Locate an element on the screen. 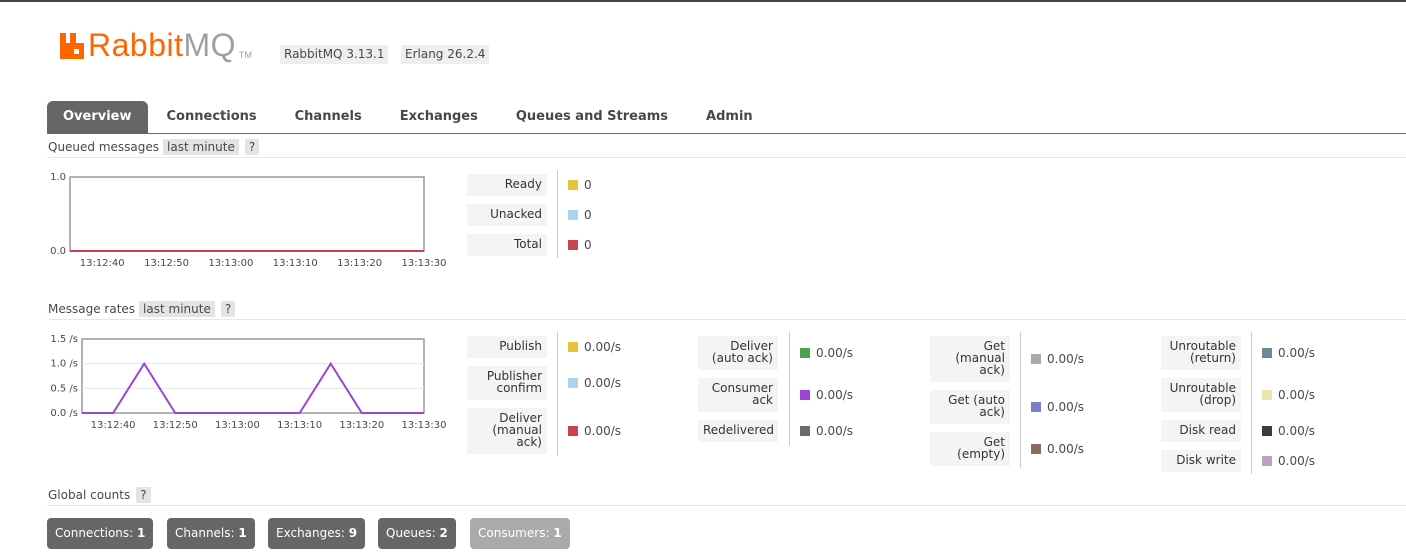  ready-swatch is located at coordinates (573, 185).